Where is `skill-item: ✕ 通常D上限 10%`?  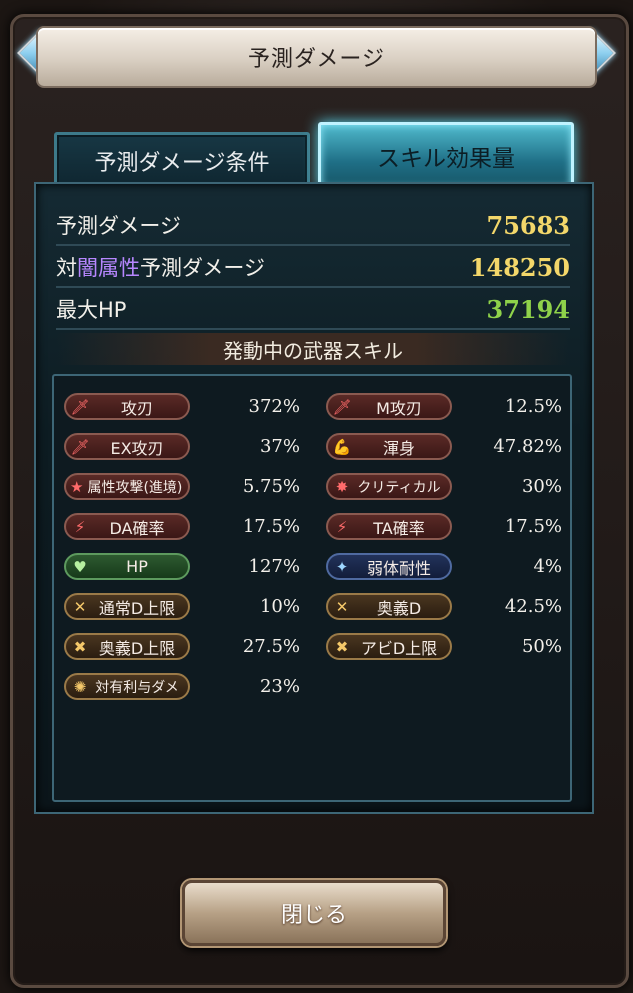
skill-item: ✕ 通常D上限 10% is located at coordinates (182, 606).